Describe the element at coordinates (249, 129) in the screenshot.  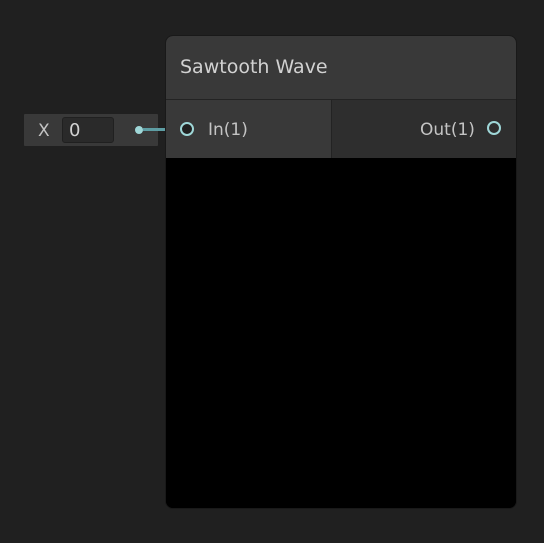
I see `inputs-column: In(1)` at that location.